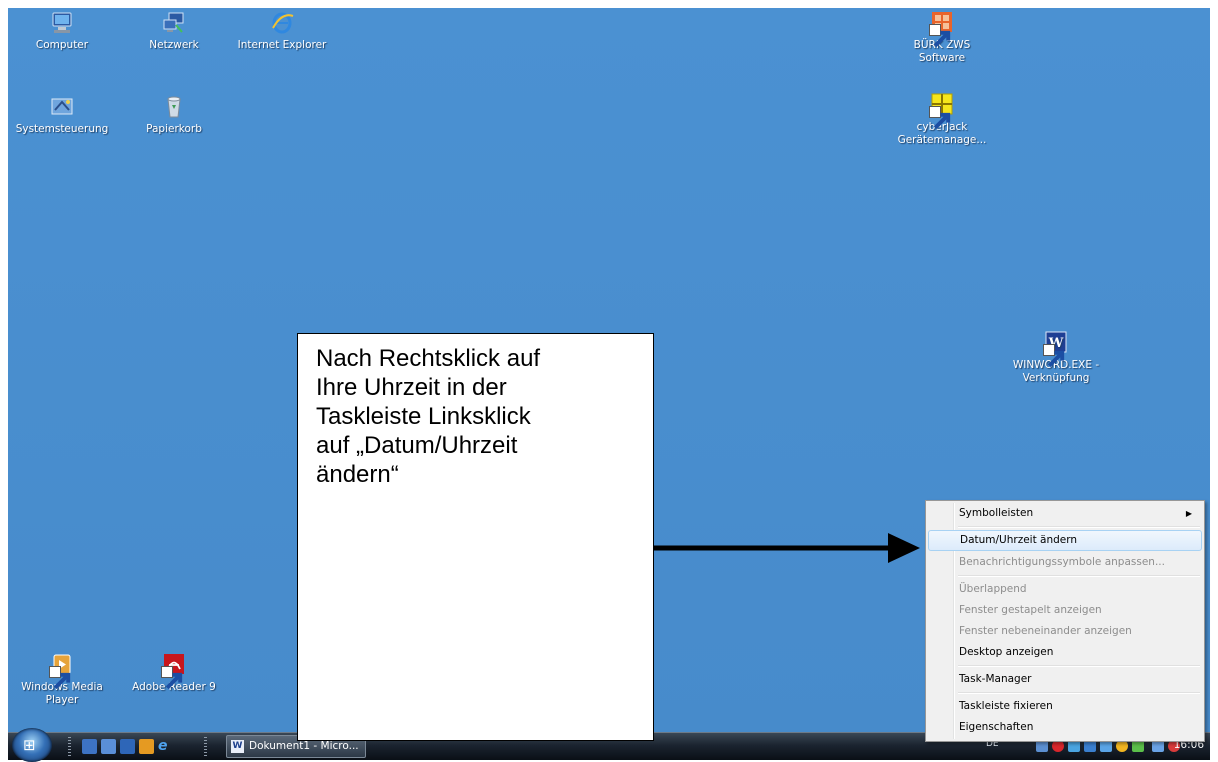 This screenshot has height=762, width=1218. Describe the element at coordinates (1006, 706) in the screenshot. I see `menu-item-label: Taskleiste fixieren` at that location.